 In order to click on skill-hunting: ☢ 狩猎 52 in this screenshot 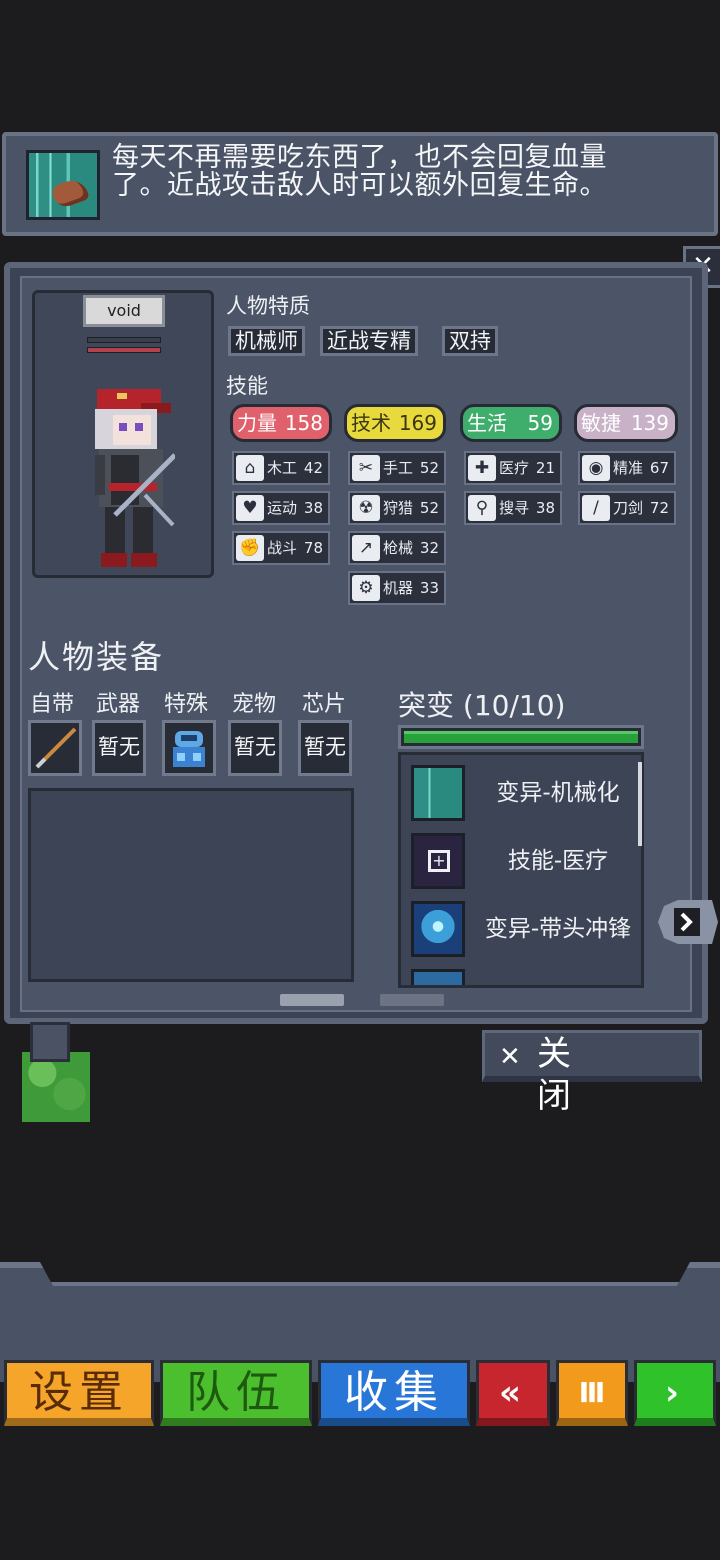, I will do `click(397, 508)`.